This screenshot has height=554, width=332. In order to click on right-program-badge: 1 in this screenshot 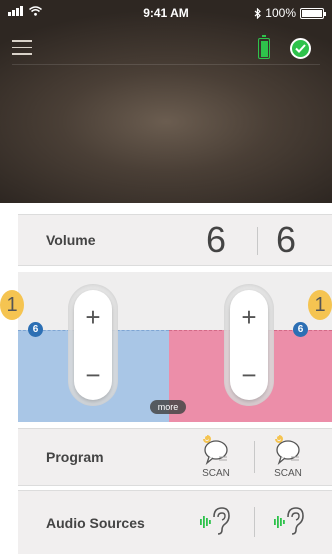, I will do `click(320, 305)`.